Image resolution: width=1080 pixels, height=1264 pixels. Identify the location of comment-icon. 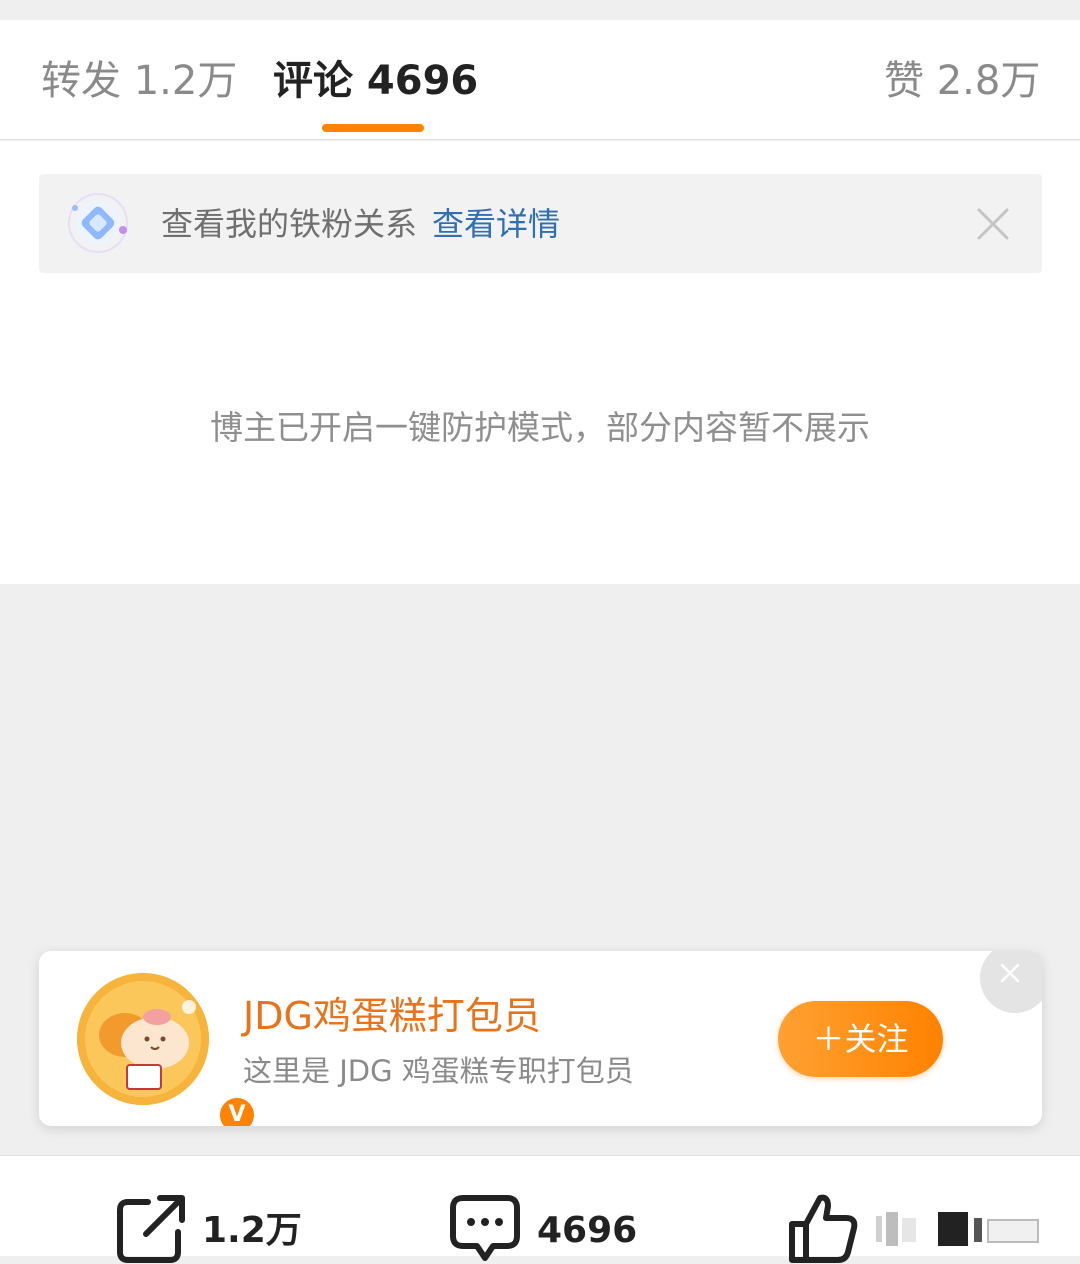
(485, 1228).